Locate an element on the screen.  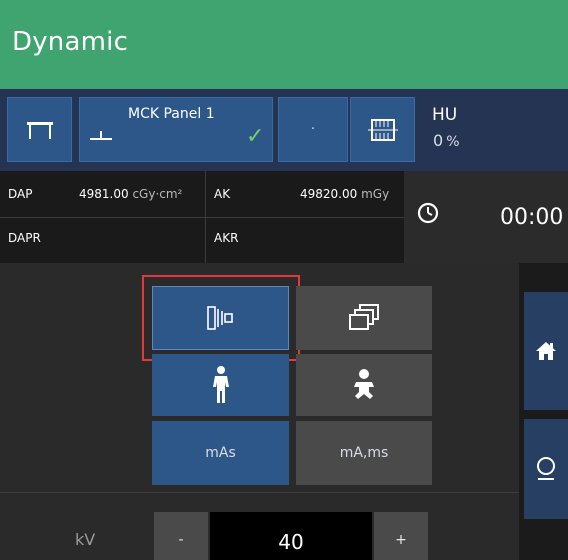
layers-icon is located at coordinates (364, 318).